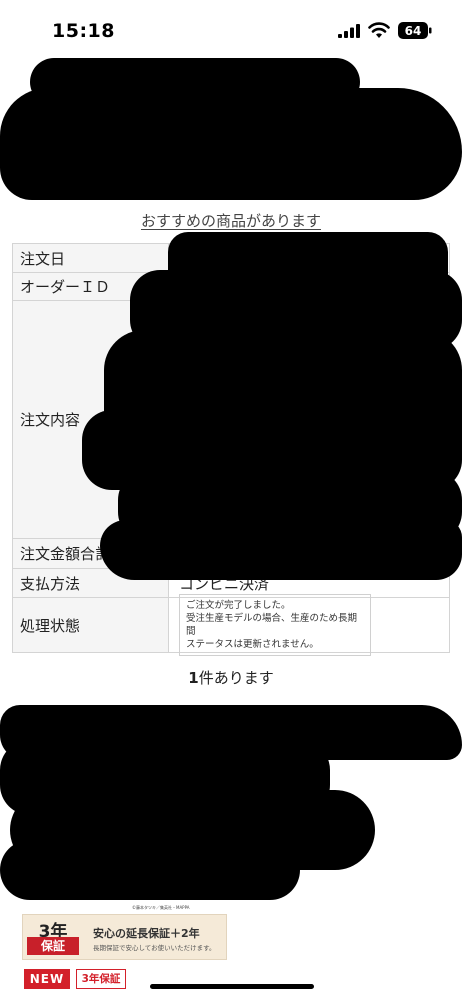 This screenshot has width=462, height=999. Describe the element at coordinates (252, 644) in the screenshot. I see `status-line: ステータスは更新されません。` at that location.